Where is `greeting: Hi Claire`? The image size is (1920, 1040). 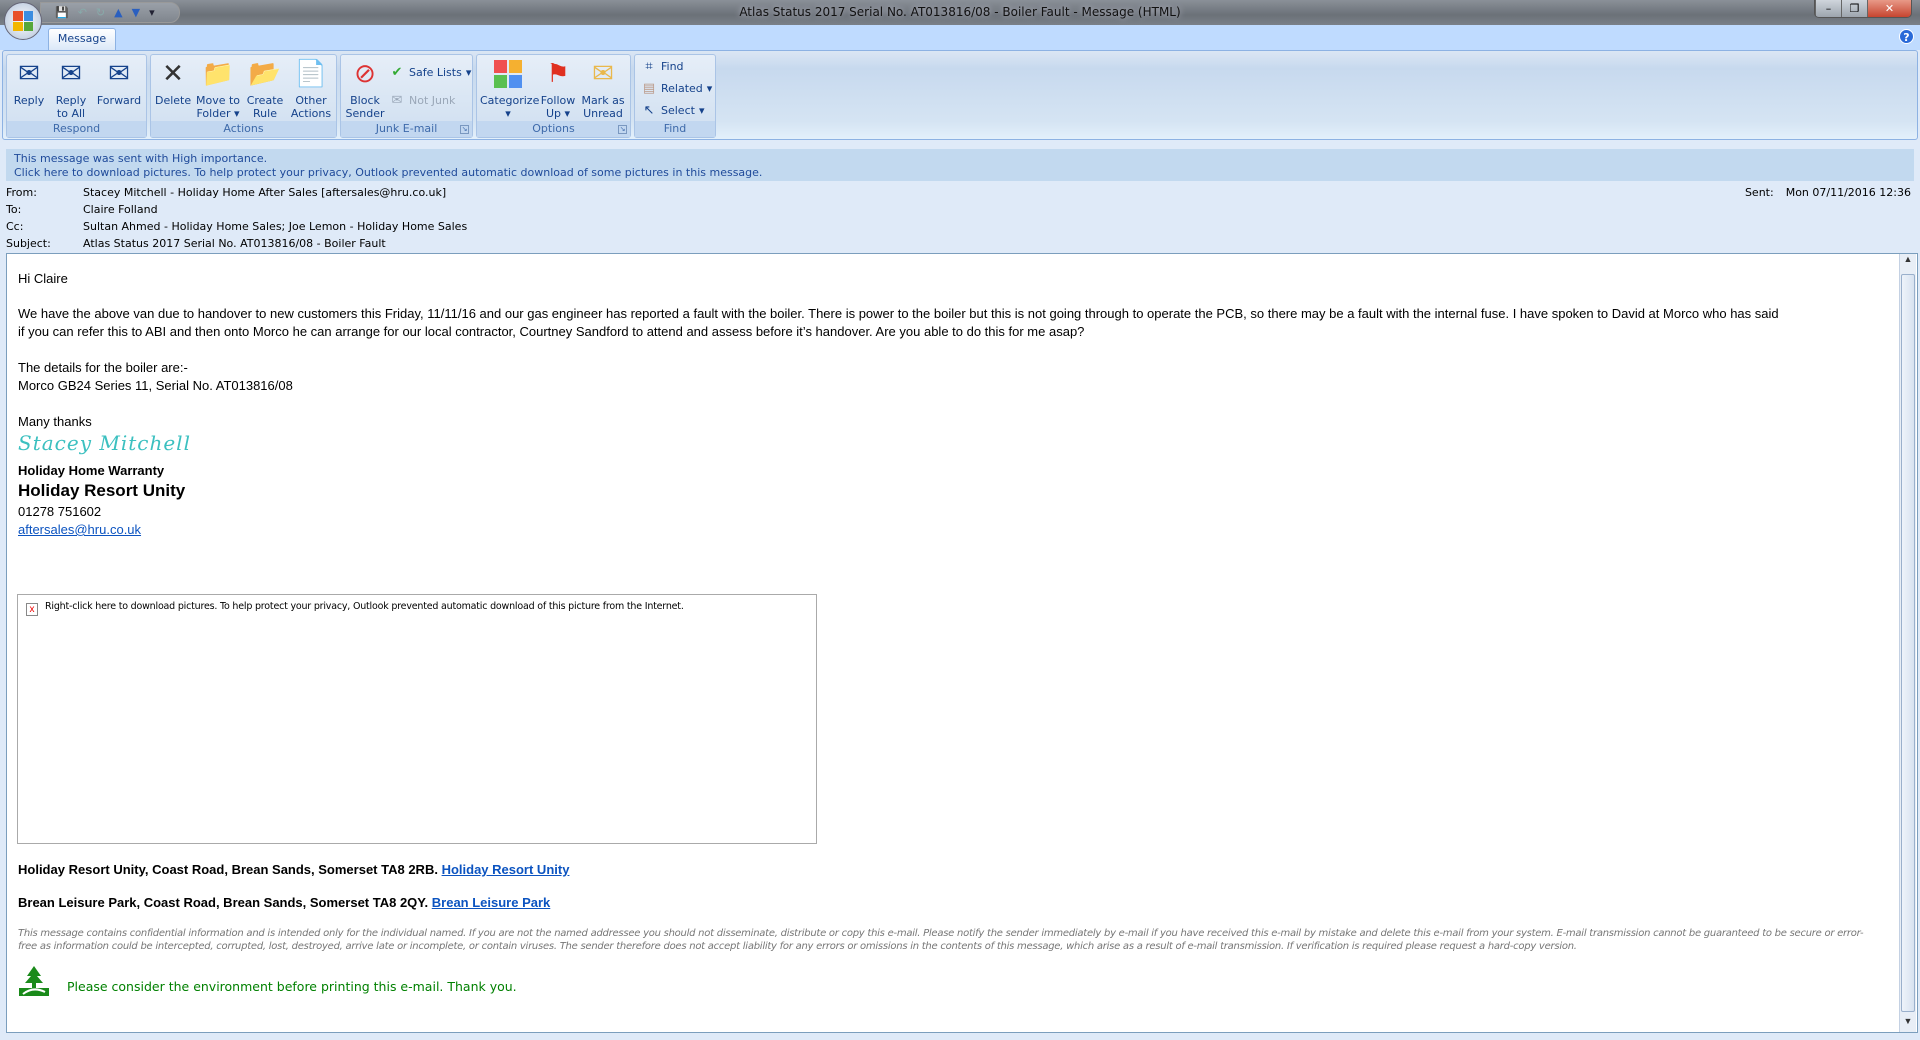 greeting: Hi Claire is located at coordinates (43, 278).